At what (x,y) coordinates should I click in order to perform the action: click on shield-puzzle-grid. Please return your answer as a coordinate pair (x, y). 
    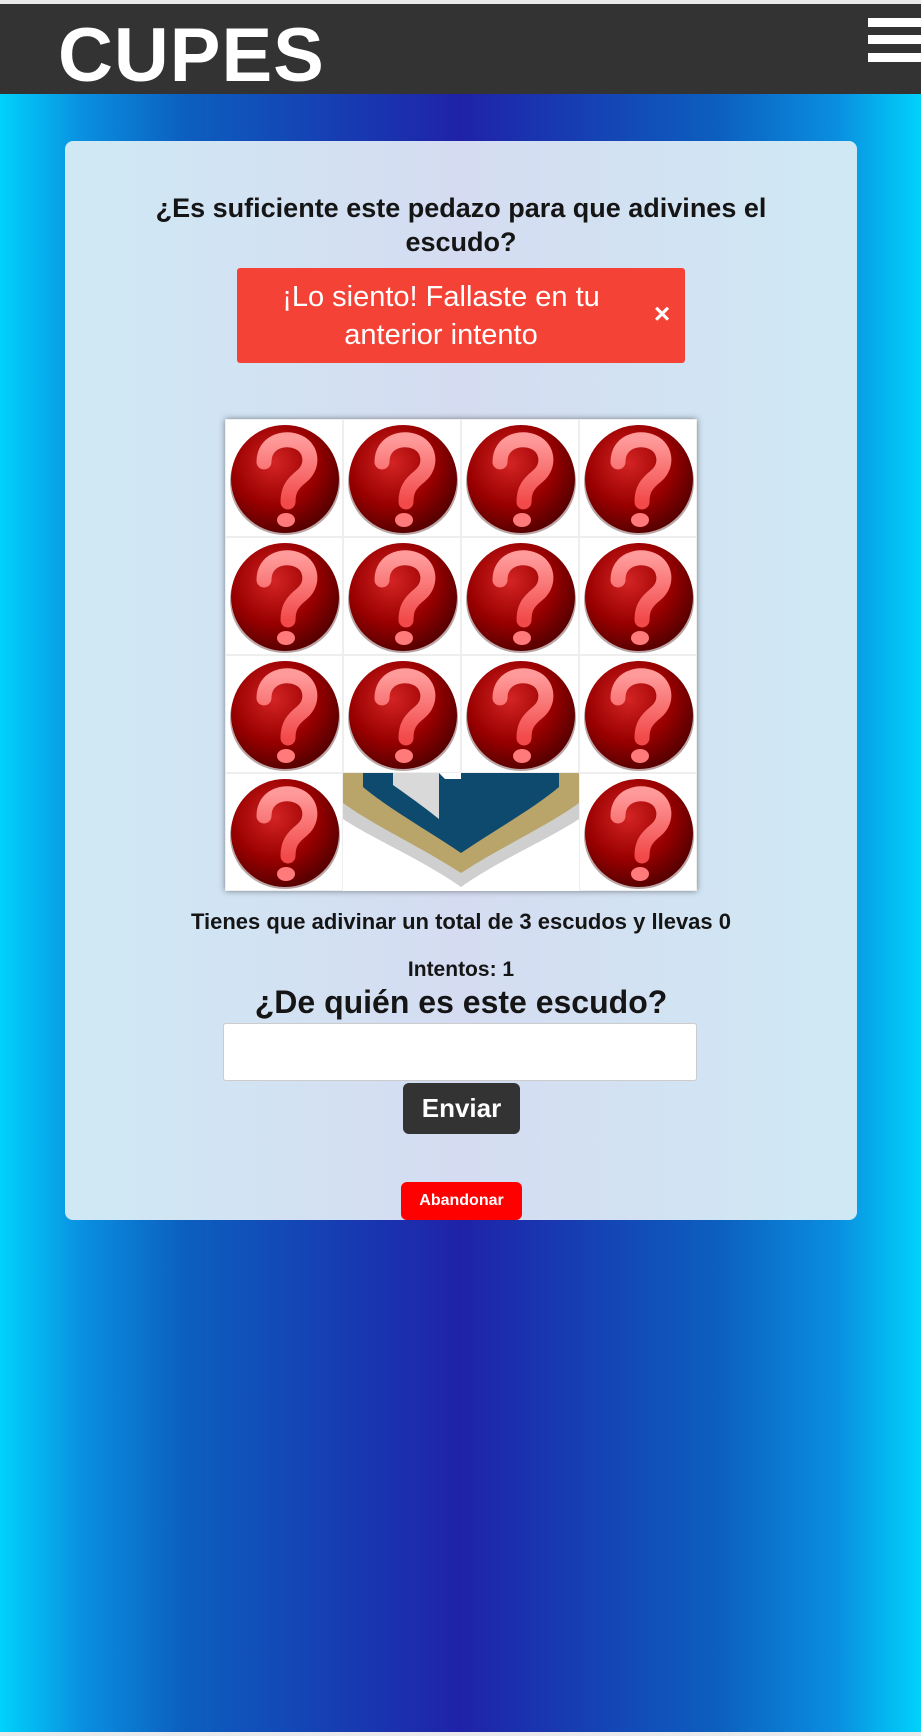
    Looking at the image, I should click on (461, 655).